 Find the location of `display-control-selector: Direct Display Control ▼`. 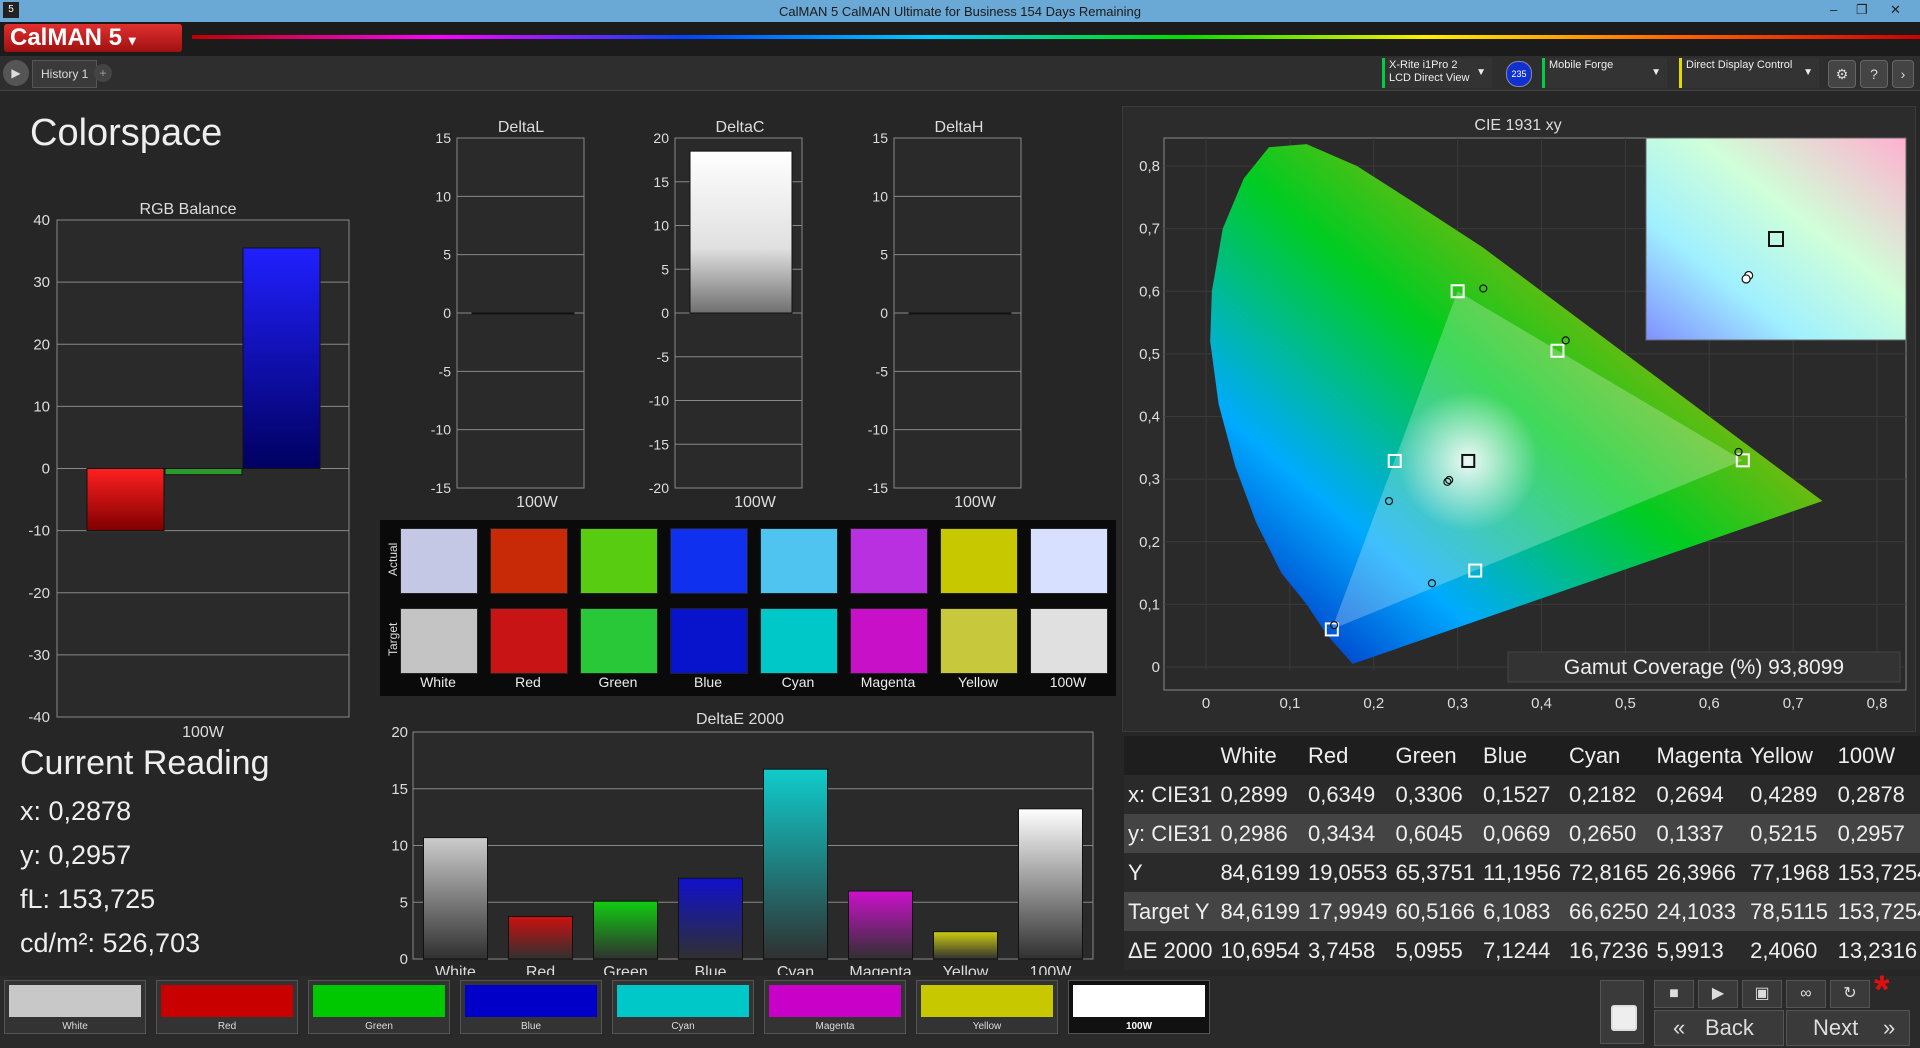

display-control-selector: Direct Display Control ▼ is located at coordinates (1749, 73).